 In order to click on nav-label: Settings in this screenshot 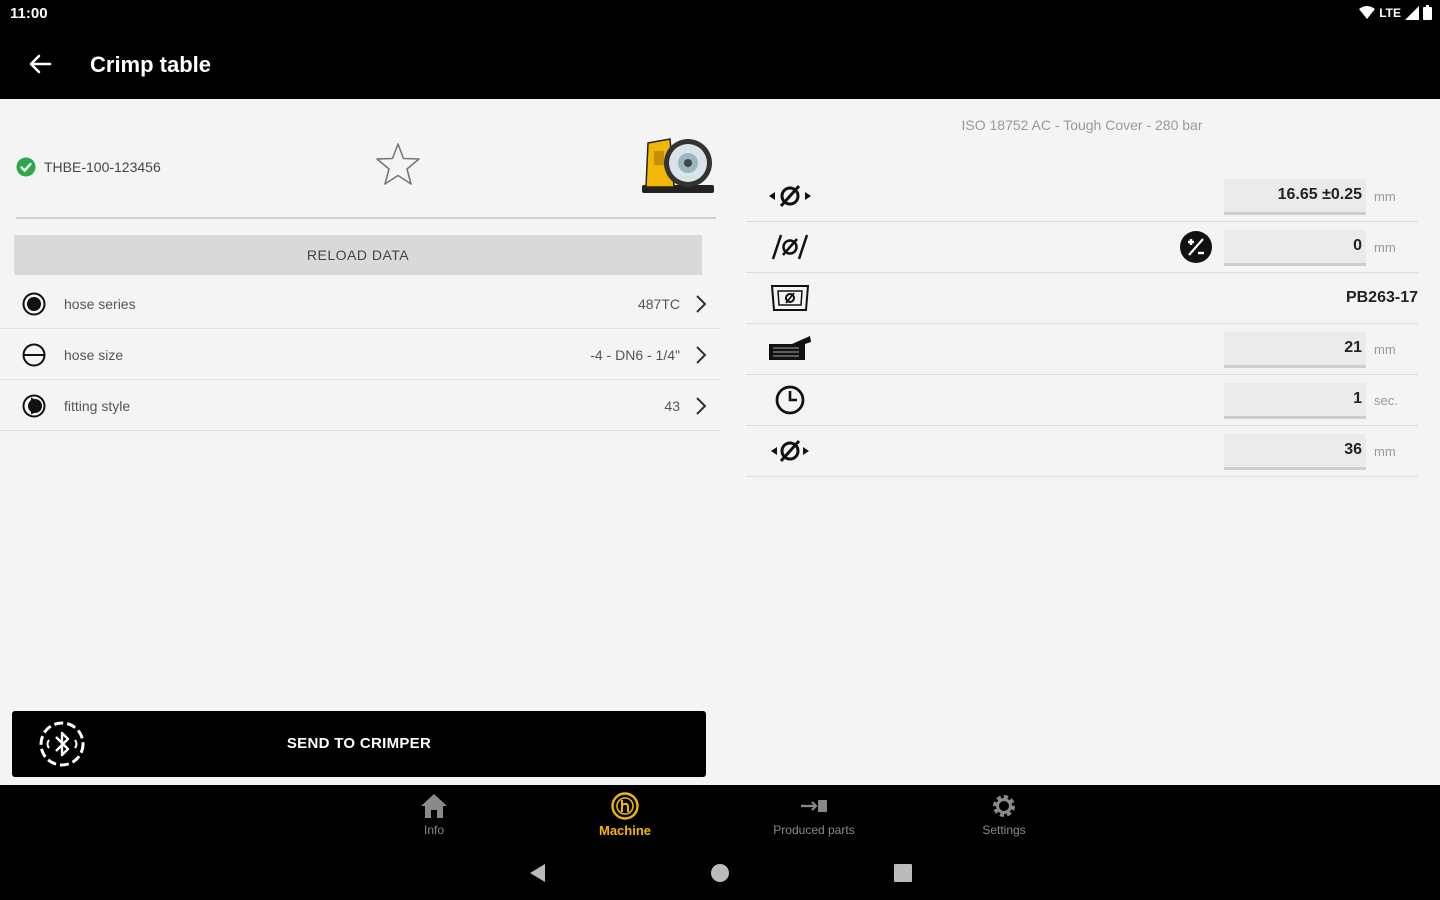, I will do `click(1004, 830)`.